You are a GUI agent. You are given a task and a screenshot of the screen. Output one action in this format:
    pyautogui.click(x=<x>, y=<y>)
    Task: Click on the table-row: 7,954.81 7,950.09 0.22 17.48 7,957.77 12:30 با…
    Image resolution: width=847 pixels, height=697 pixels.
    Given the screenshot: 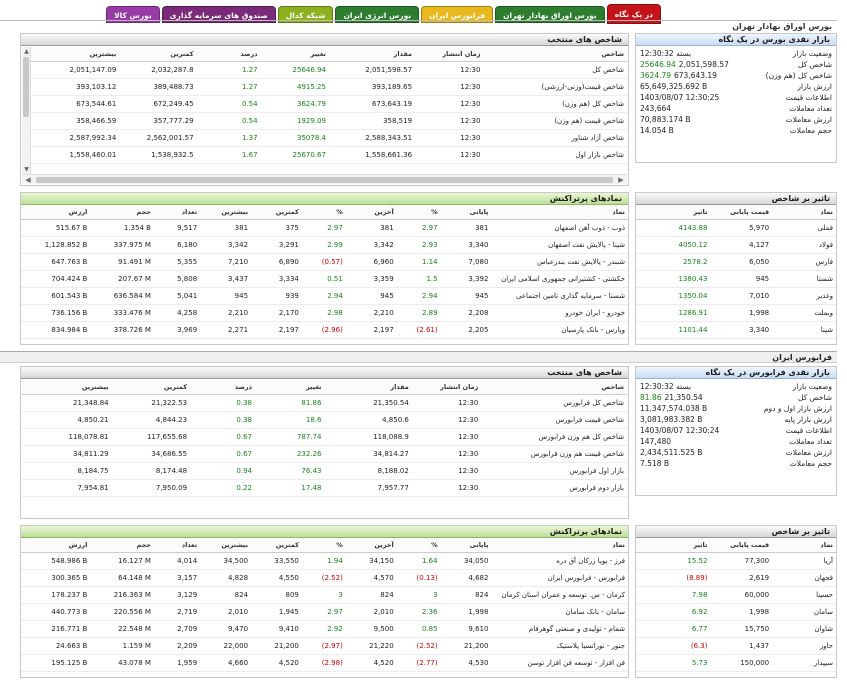 What is the action you would take?
    pyautogui.click(x=324, y=488)
    